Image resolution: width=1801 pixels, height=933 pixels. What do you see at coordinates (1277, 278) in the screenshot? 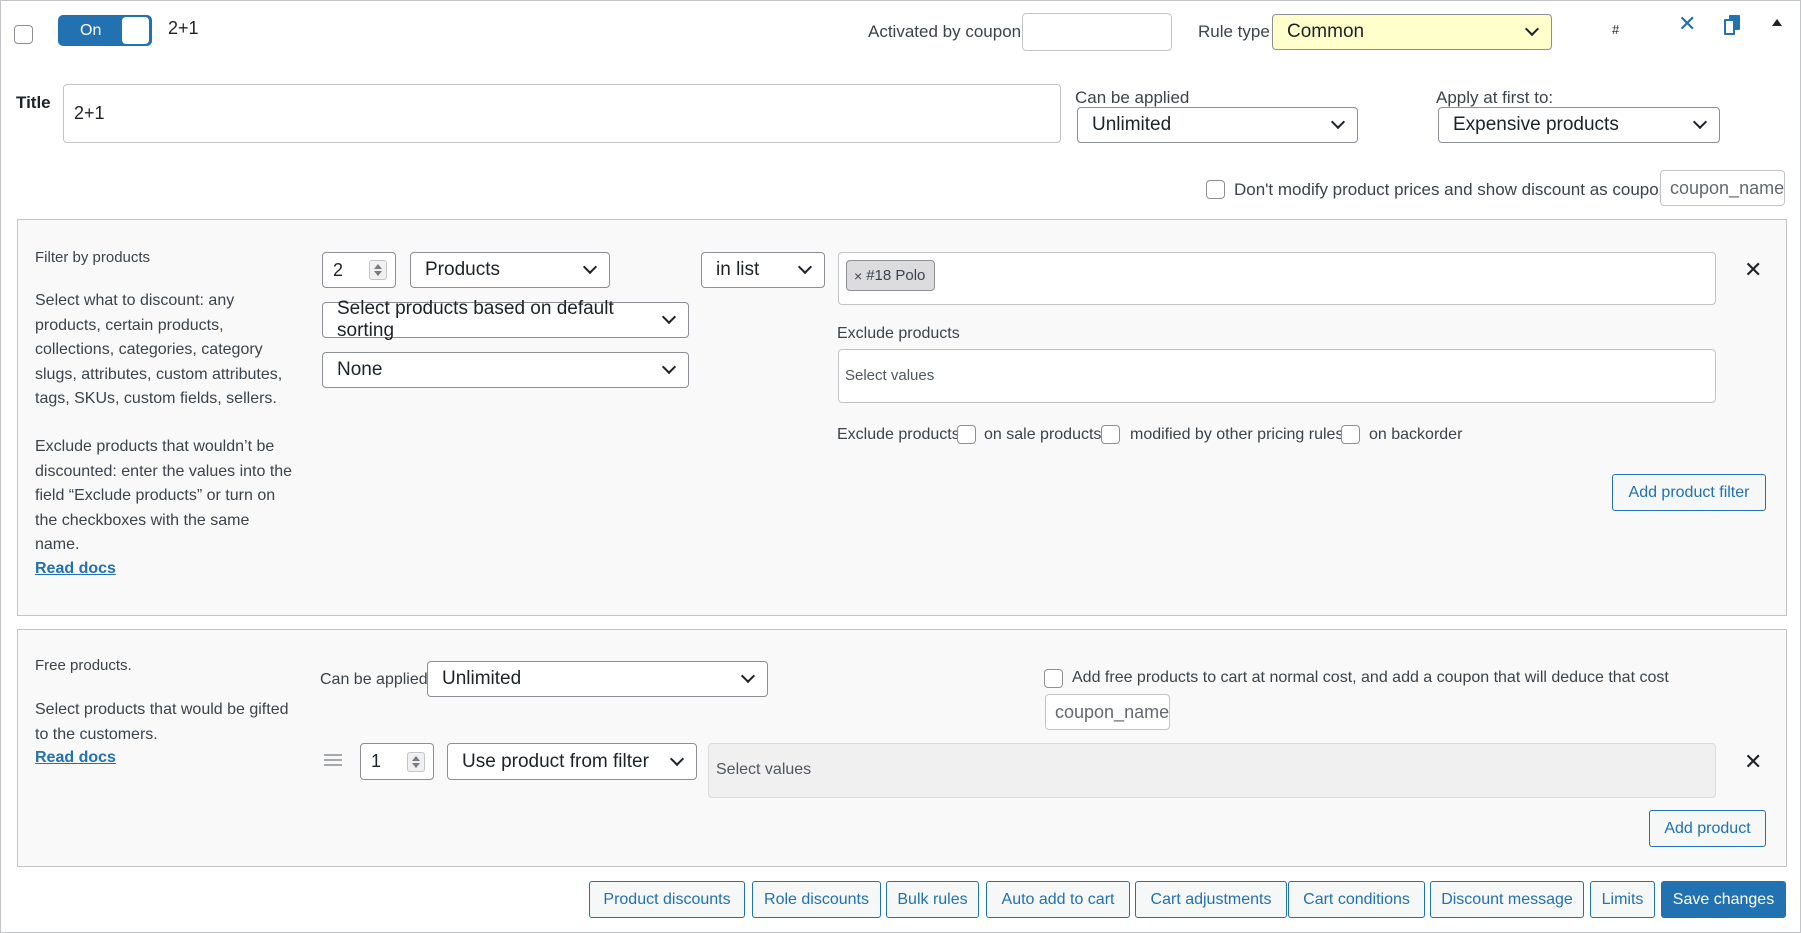
I see `filter-values-multiselect: × #18 Polo` at bounding box center [1277, 278].